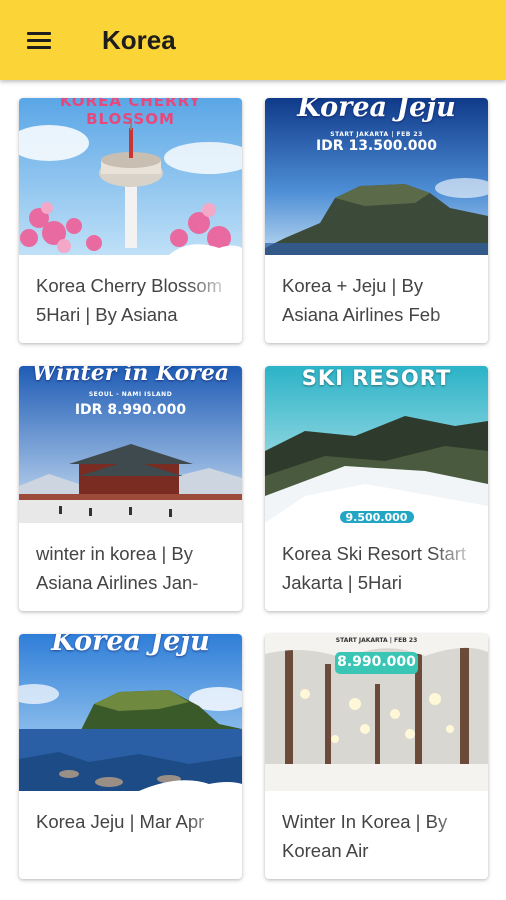 Image resolution: width=506 pixels, height=900 pixels. I want to click on banner-price: IDR 8.990.000, so click(130, 410).